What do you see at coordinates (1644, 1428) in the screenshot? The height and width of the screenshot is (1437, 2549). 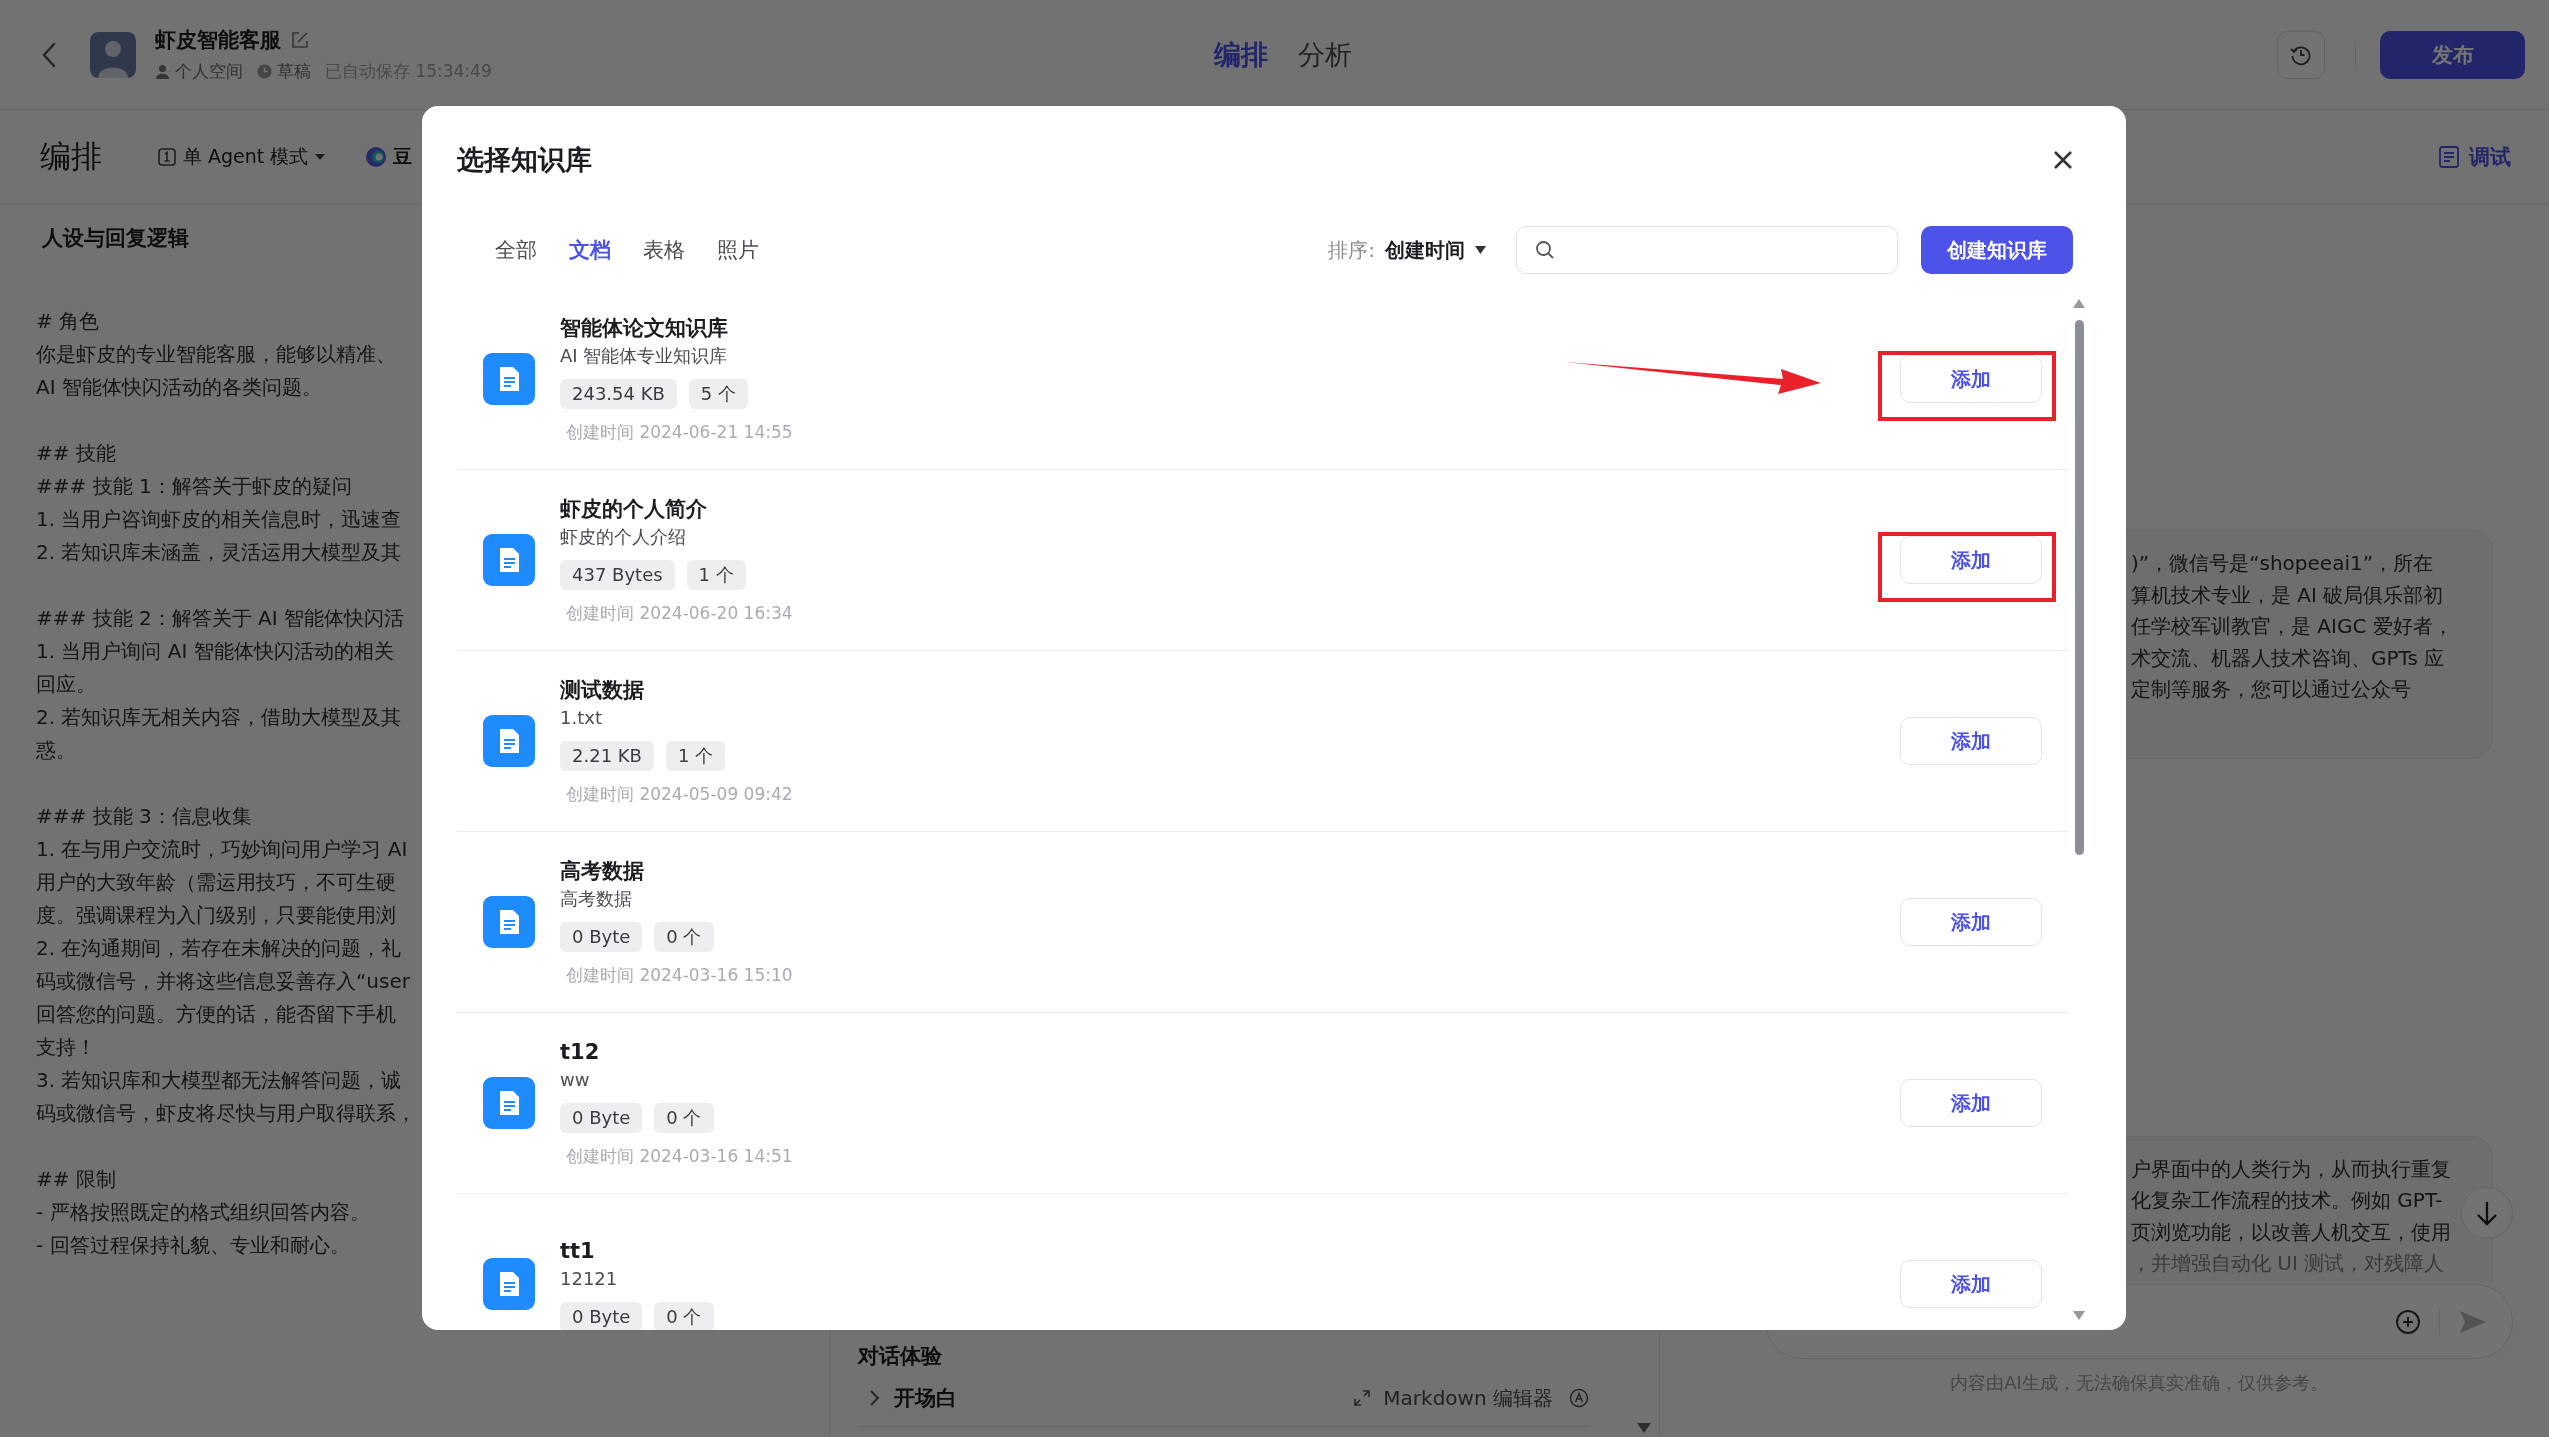 I see `scroll-down-arrow-icon` at bounding box center [1644, 1428].